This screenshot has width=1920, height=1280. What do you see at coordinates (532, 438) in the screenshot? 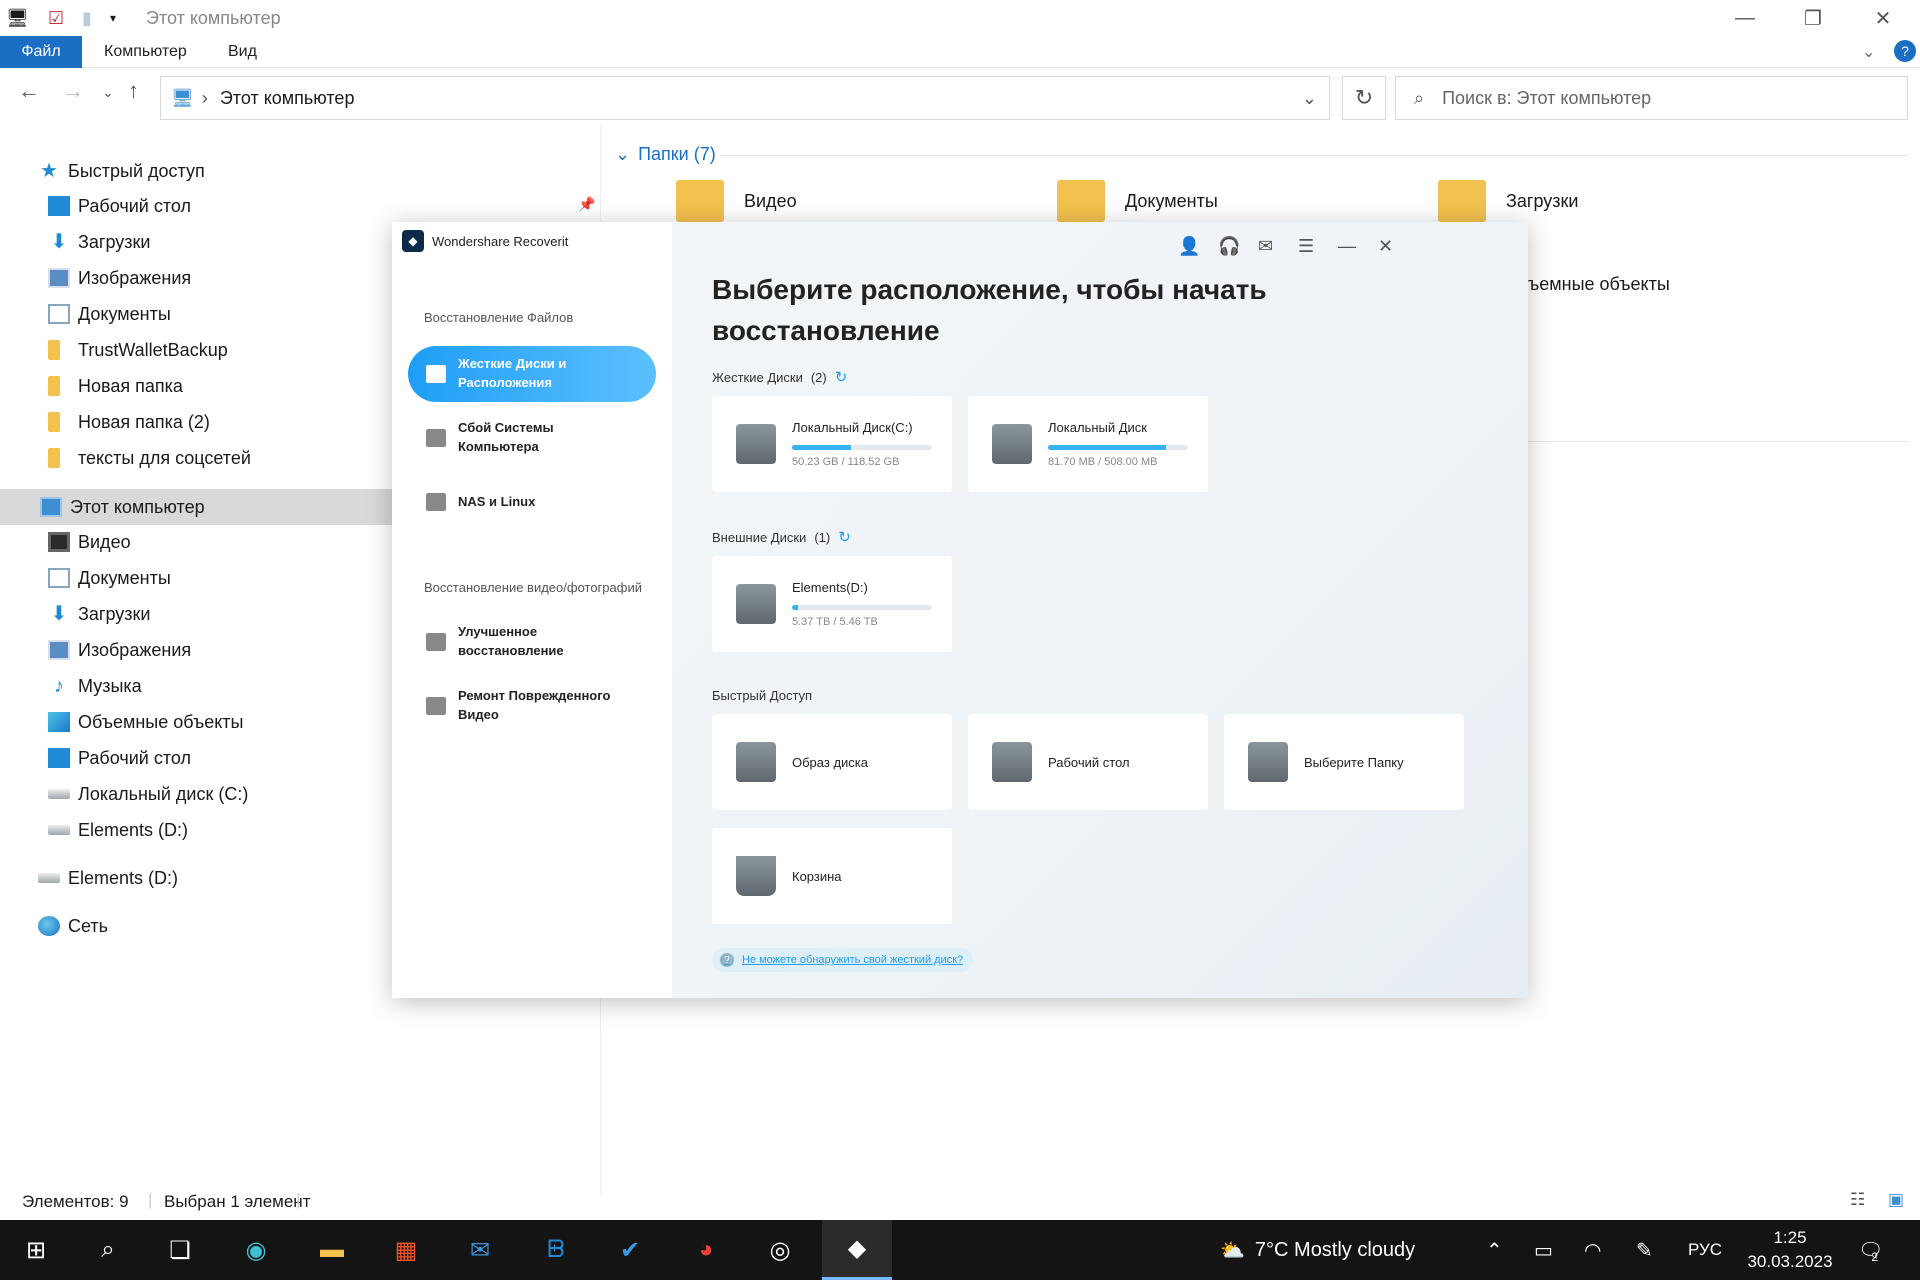
I see `sidebar-item-system-crash: Сбой Системы Компьютера` at bounding box center [532, 438].